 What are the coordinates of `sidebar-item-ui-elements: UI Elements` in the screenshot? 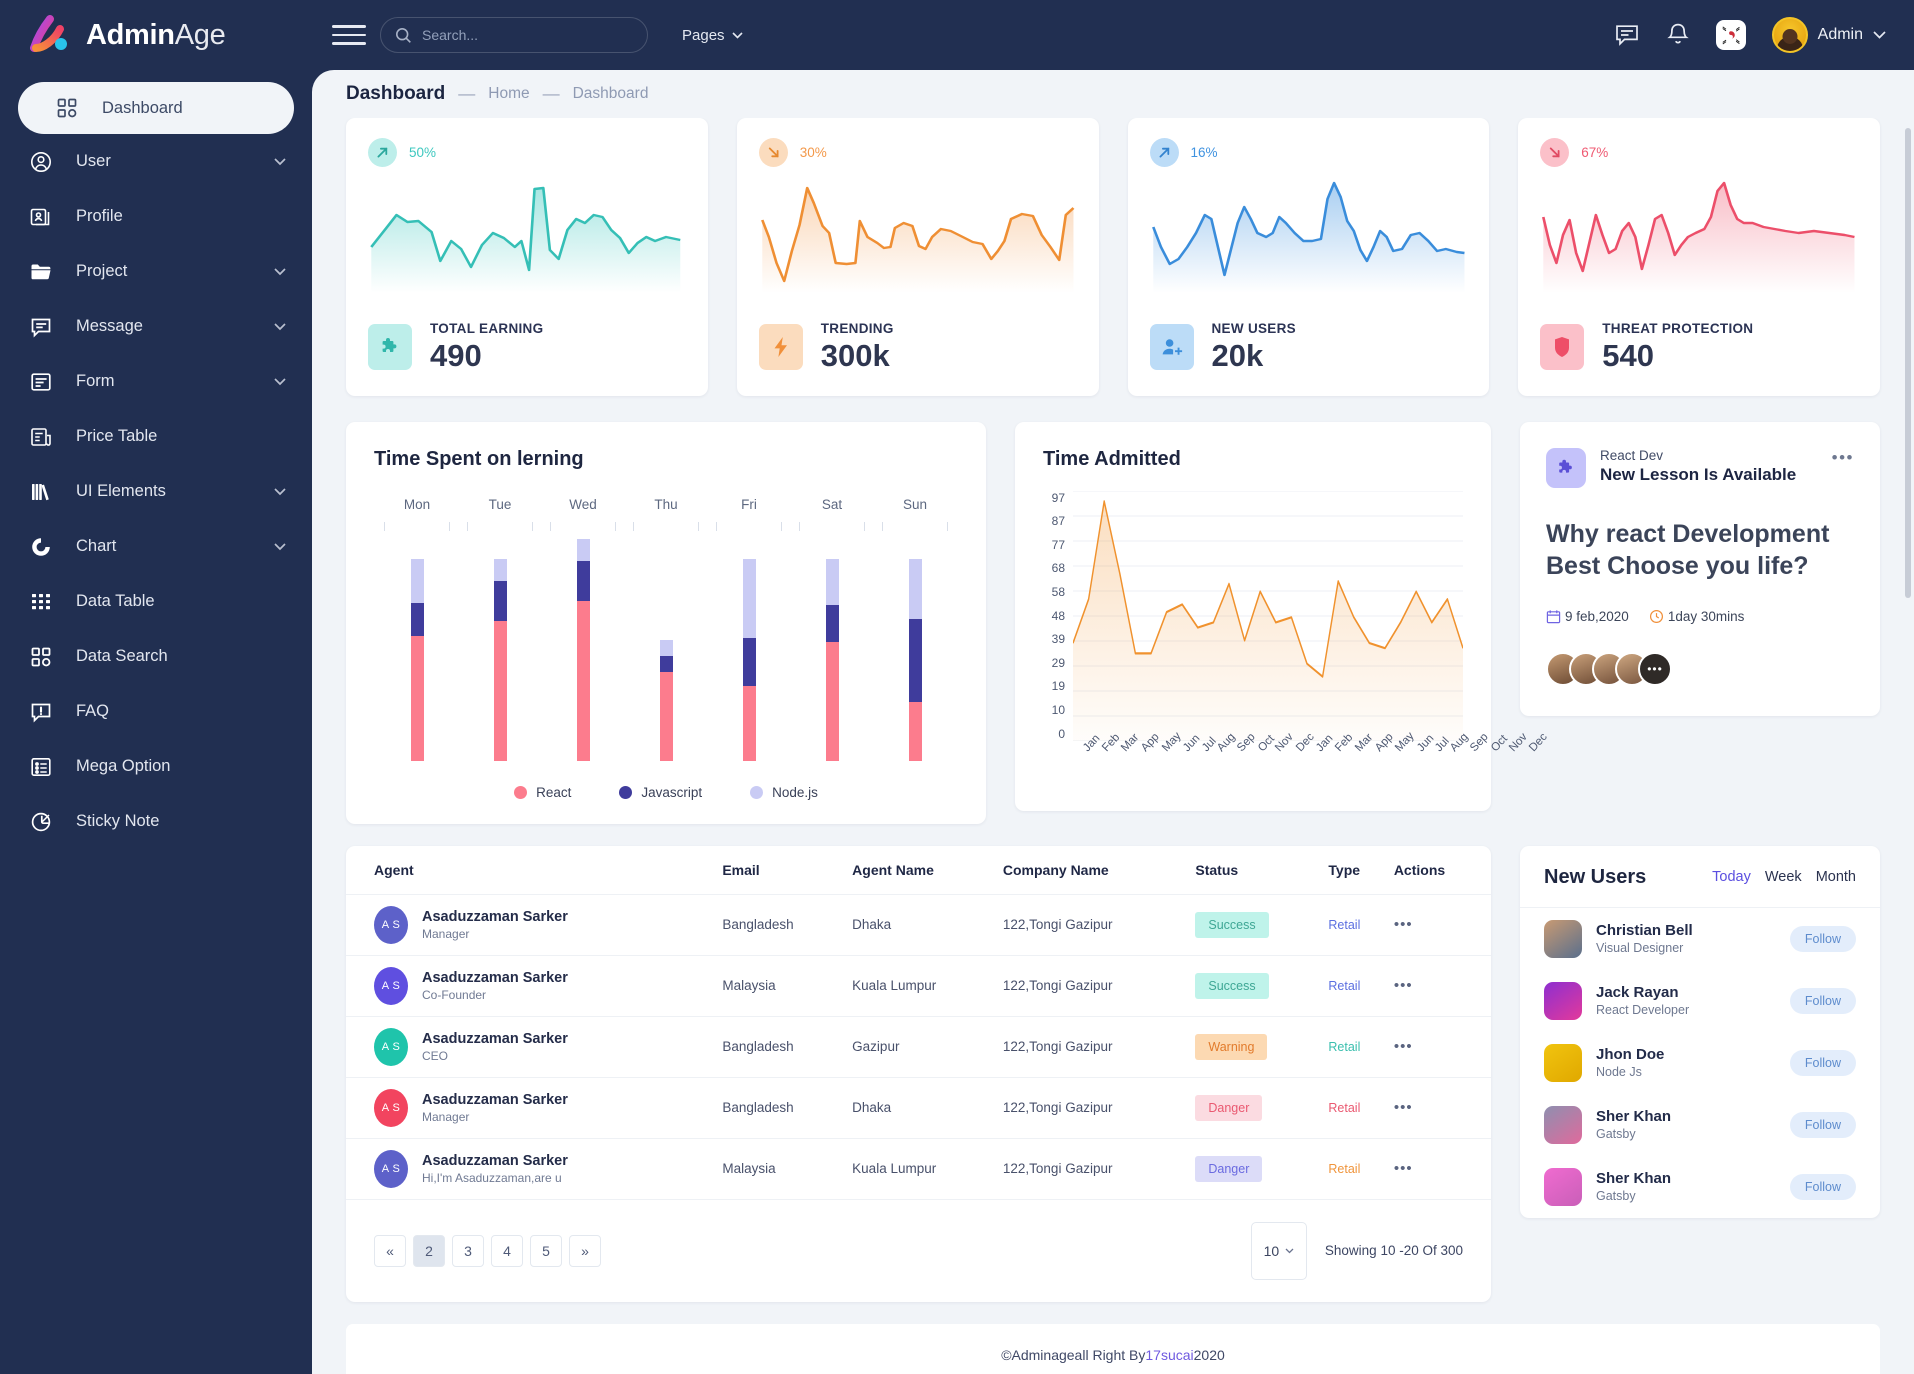 It's located at (156, 491).